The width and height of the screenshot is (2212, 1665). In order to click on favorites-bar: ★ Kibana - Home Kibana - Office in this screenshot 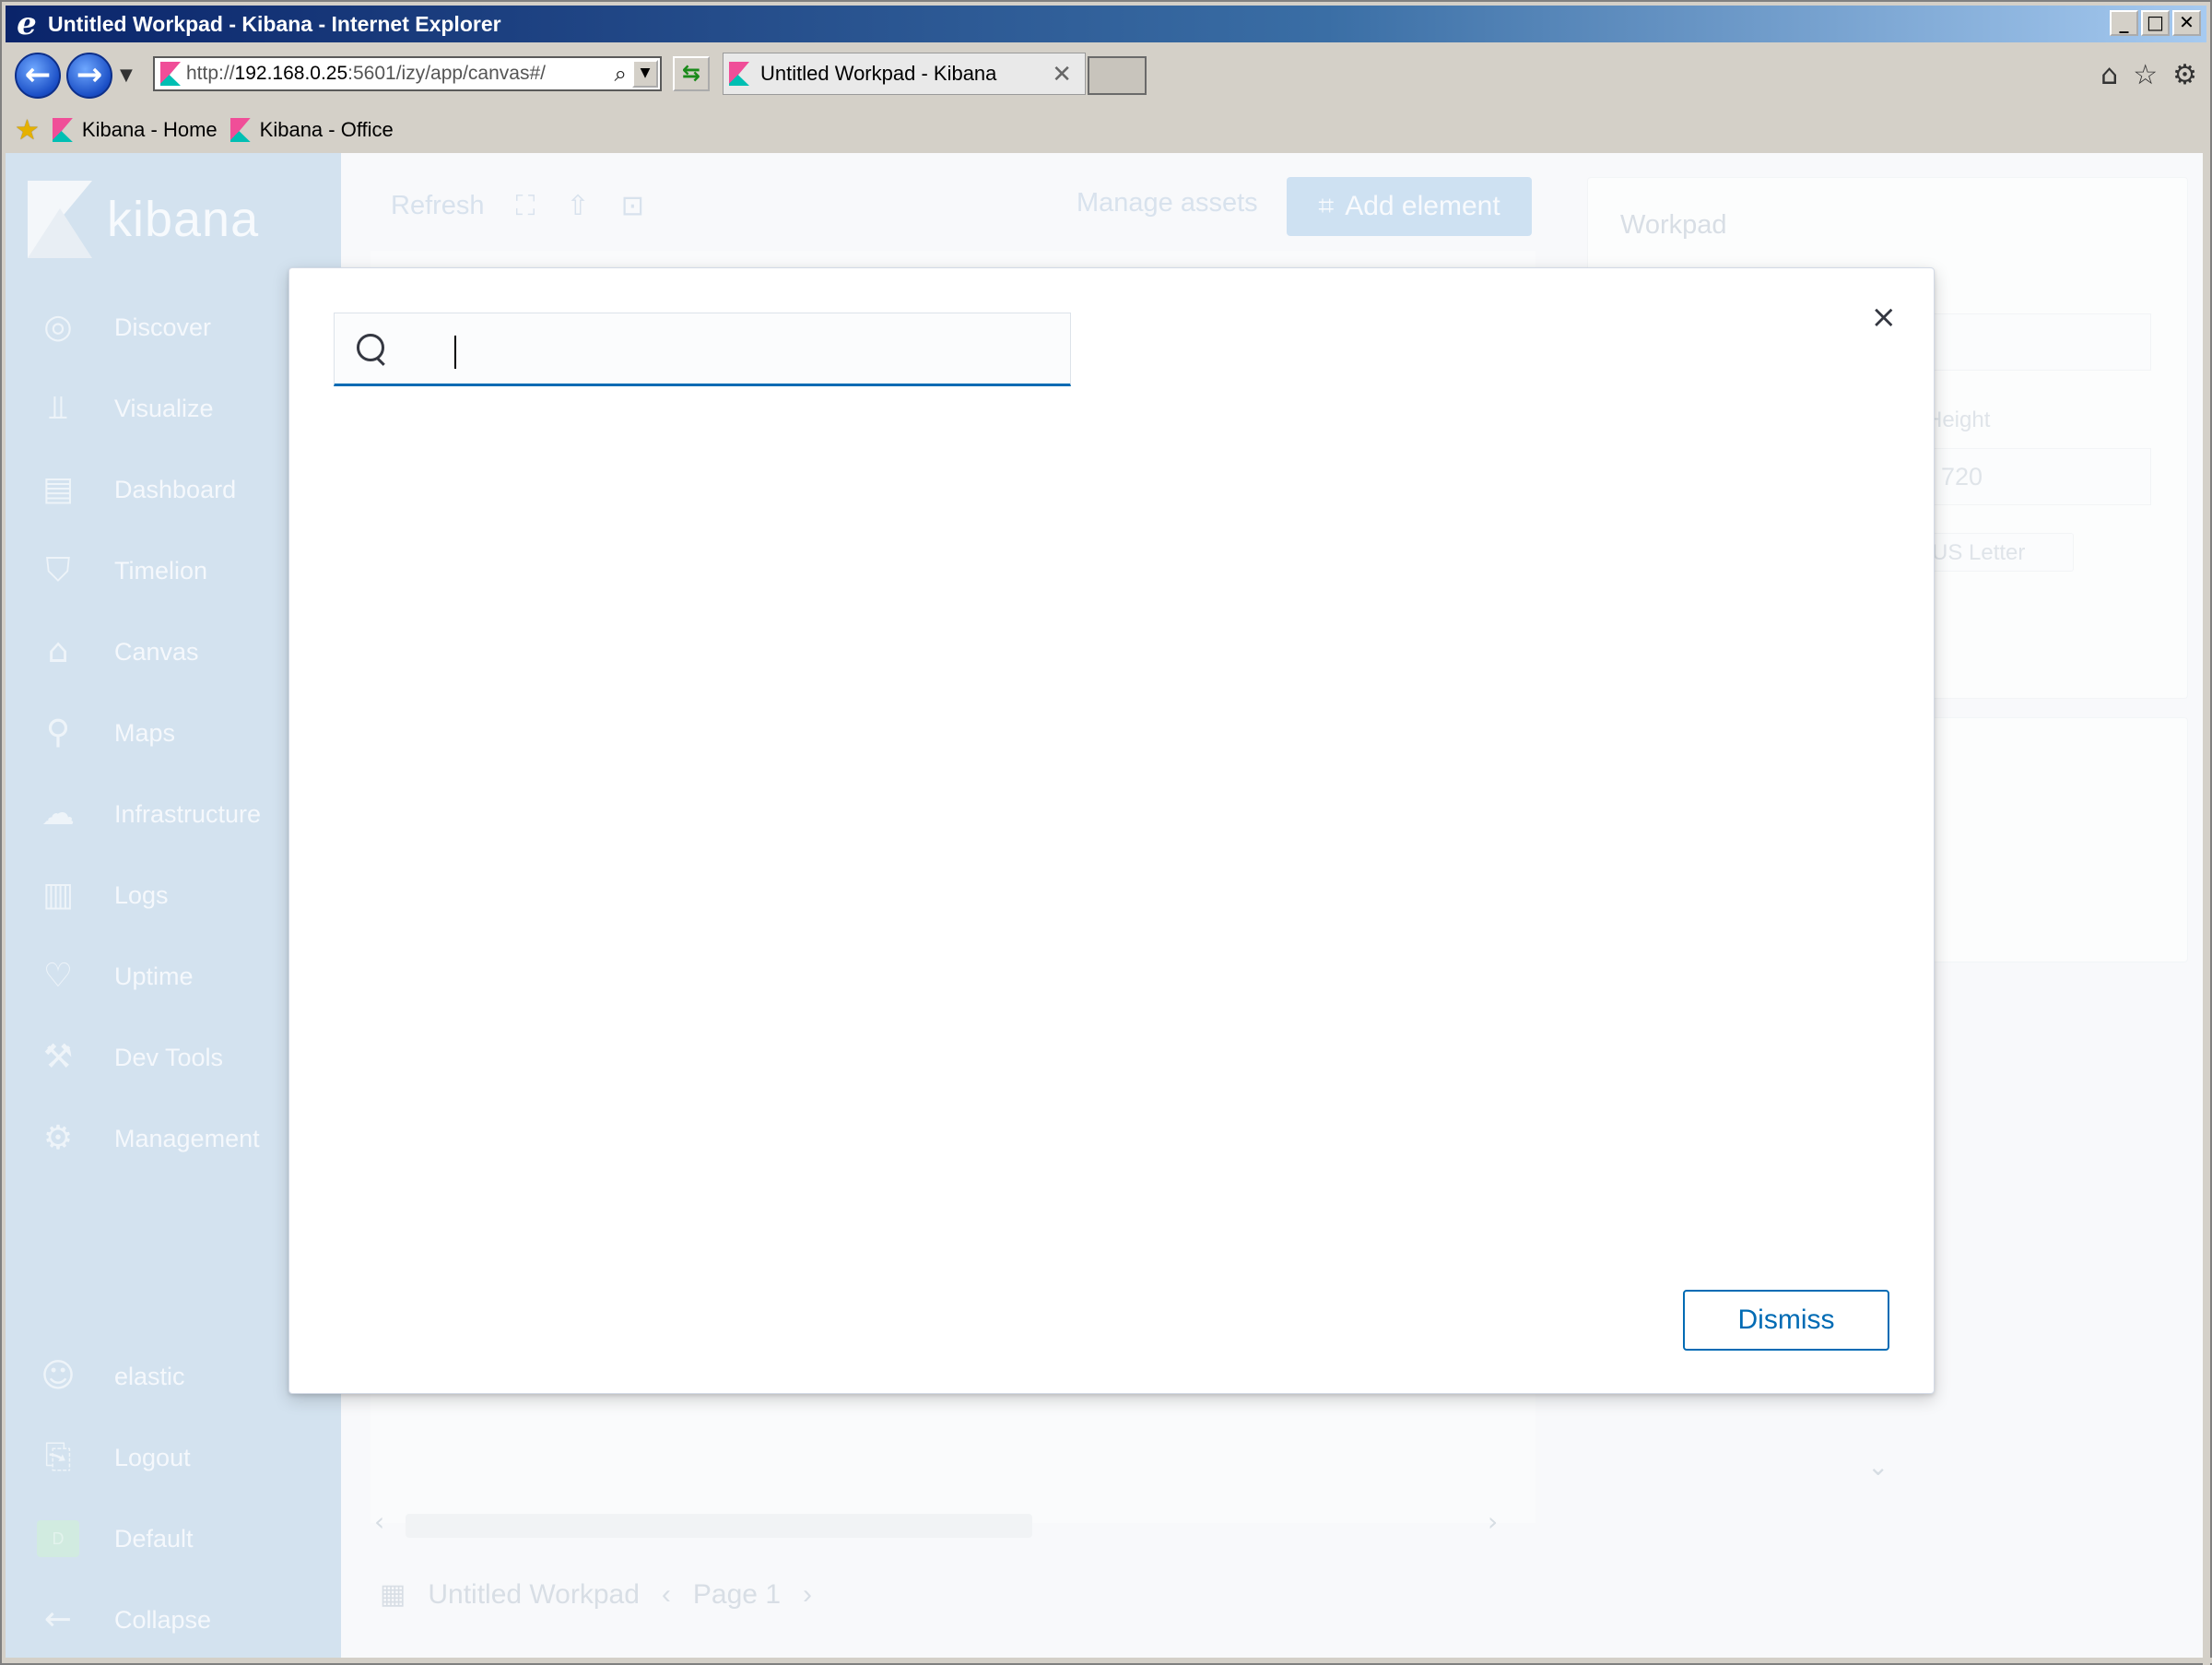, I will do `click(1106, 130)`.